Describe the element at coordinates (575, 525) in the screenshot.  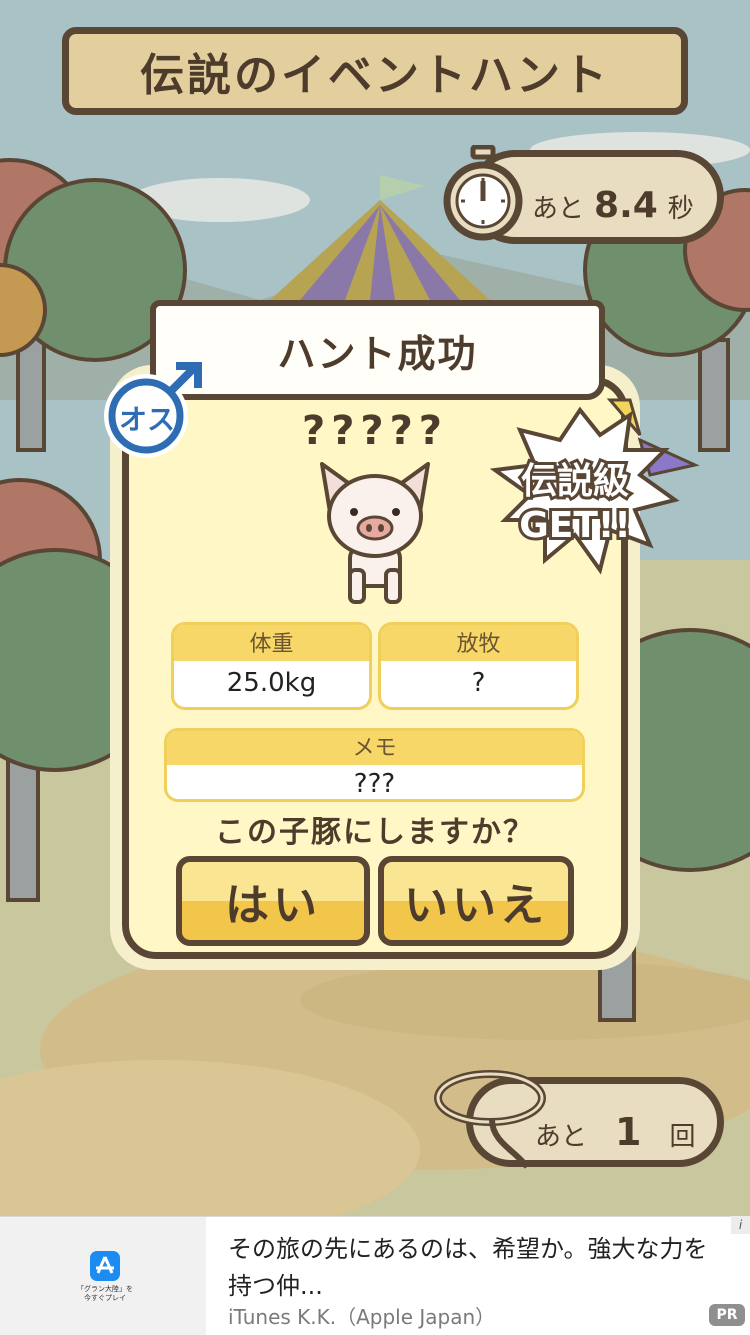
I see `burst-line-2: GET!!` at that location.